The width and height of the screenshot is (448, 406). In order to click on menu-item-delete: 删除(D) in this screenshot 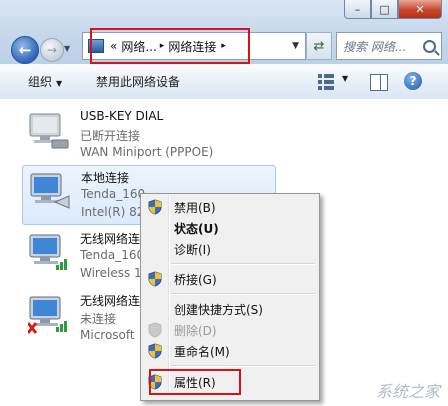, I will do `click(195, 331)`.